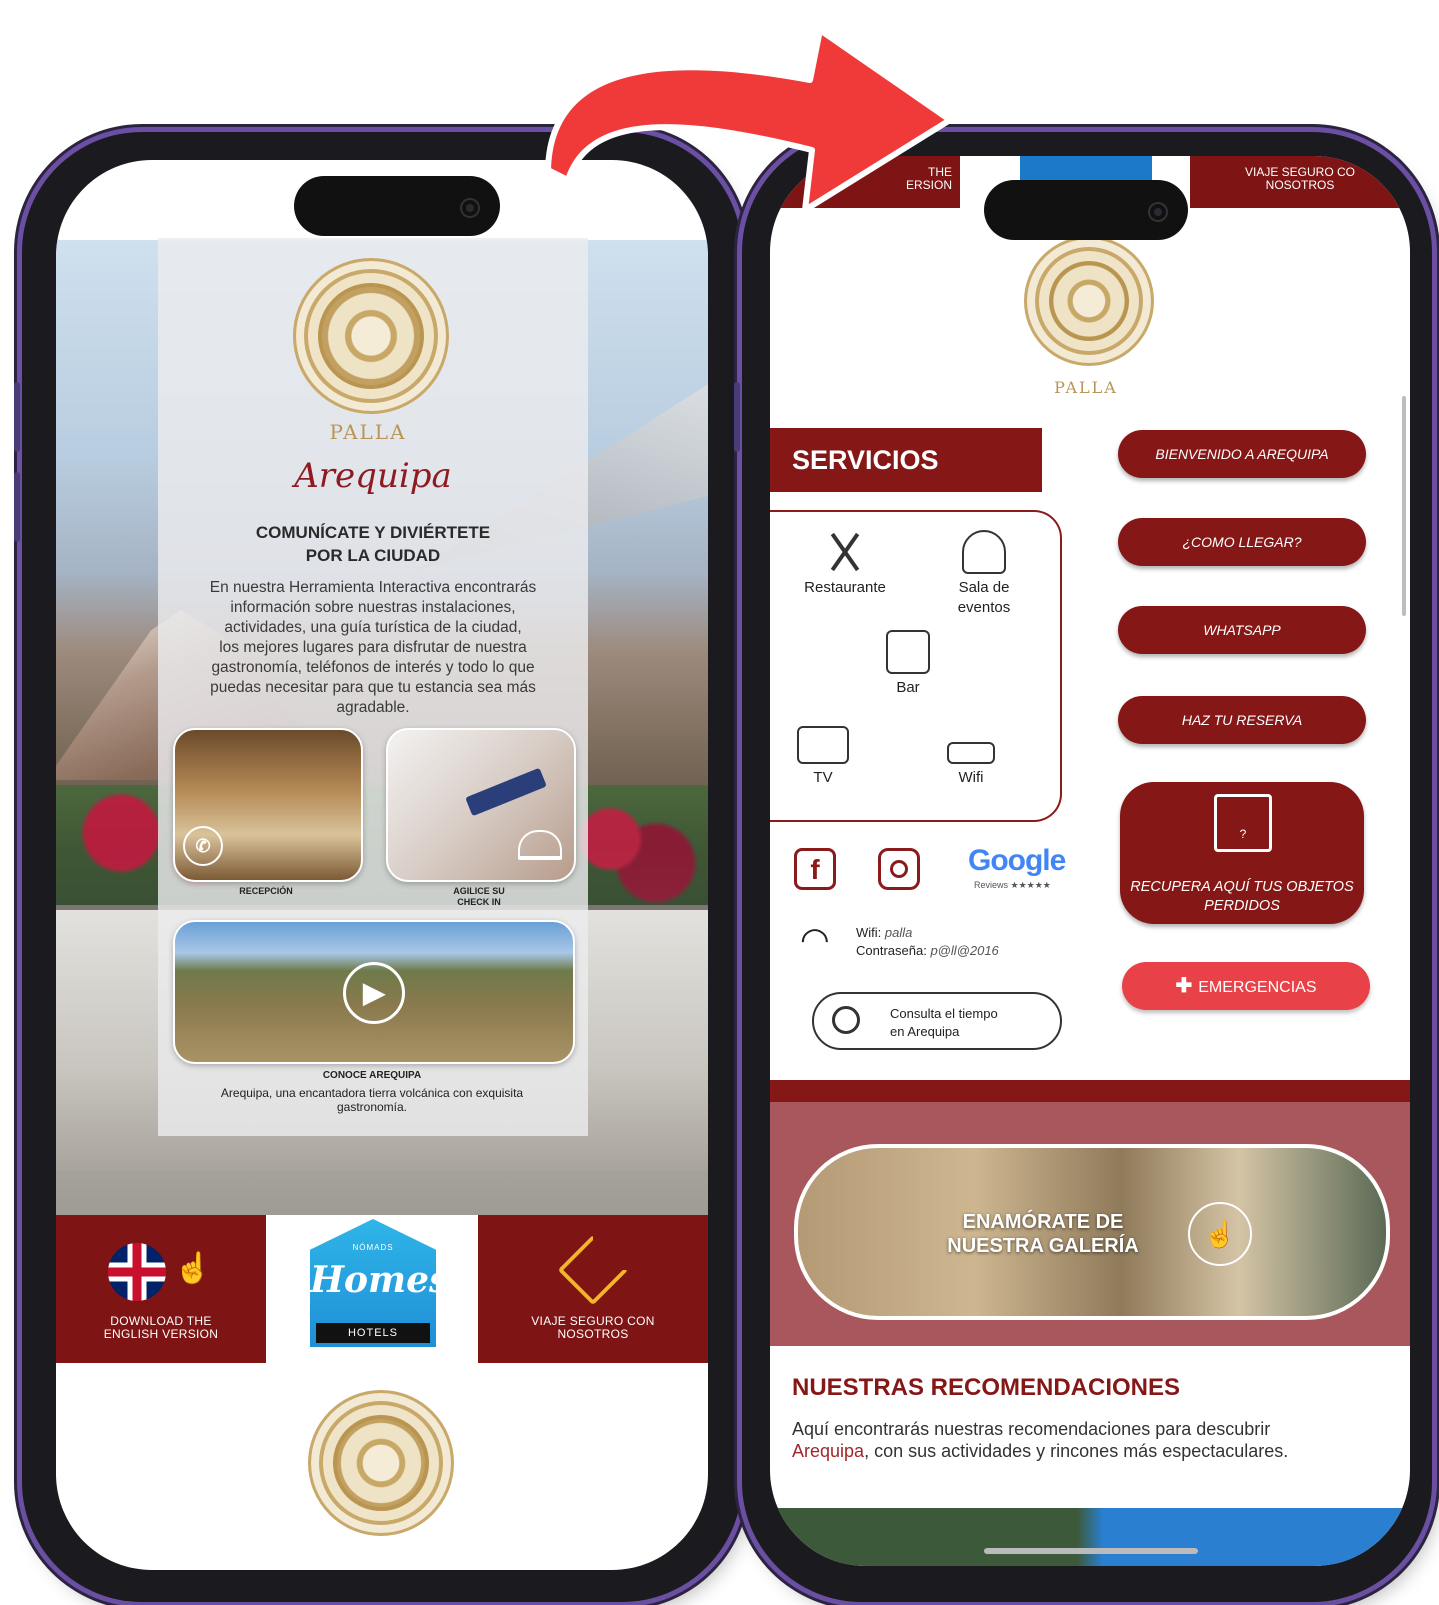 The image size is (1439, 1605). Describe the element at coordinates (593, 1270) in the screenshot. I see `heart-shield-icon` at that location.